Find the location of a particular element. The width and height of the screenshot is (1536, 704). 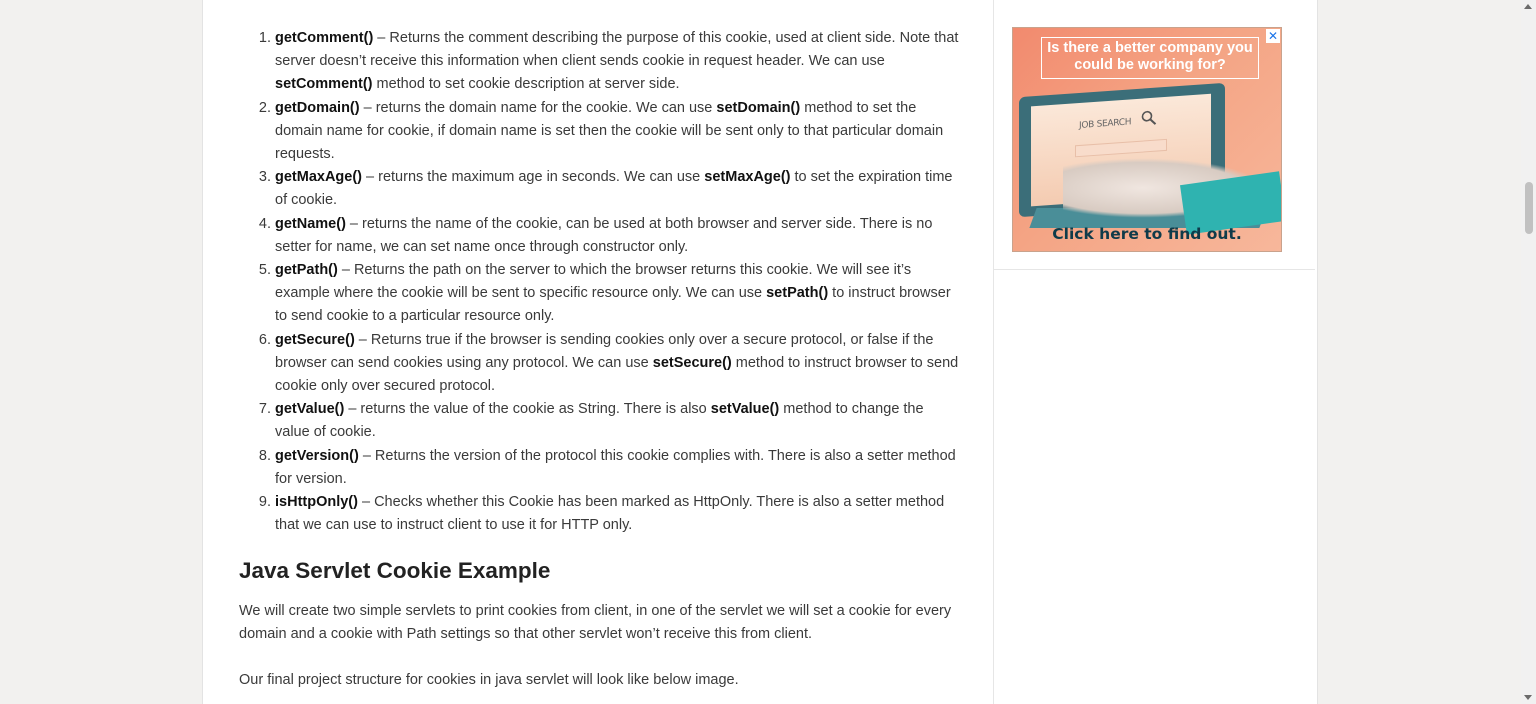

list-number: 3. is located at coordinates (264, 177).